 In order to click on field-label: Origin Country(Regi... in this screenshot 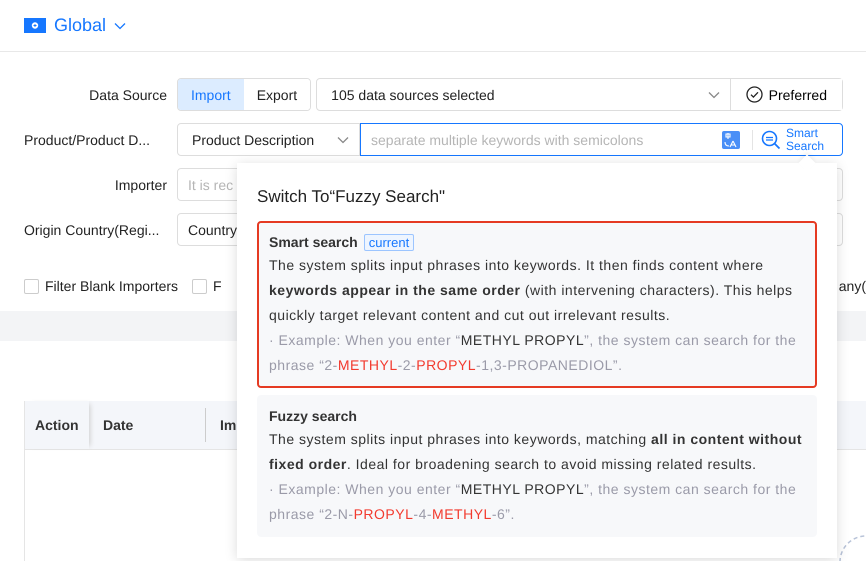, I will do `click(92, 230)`.